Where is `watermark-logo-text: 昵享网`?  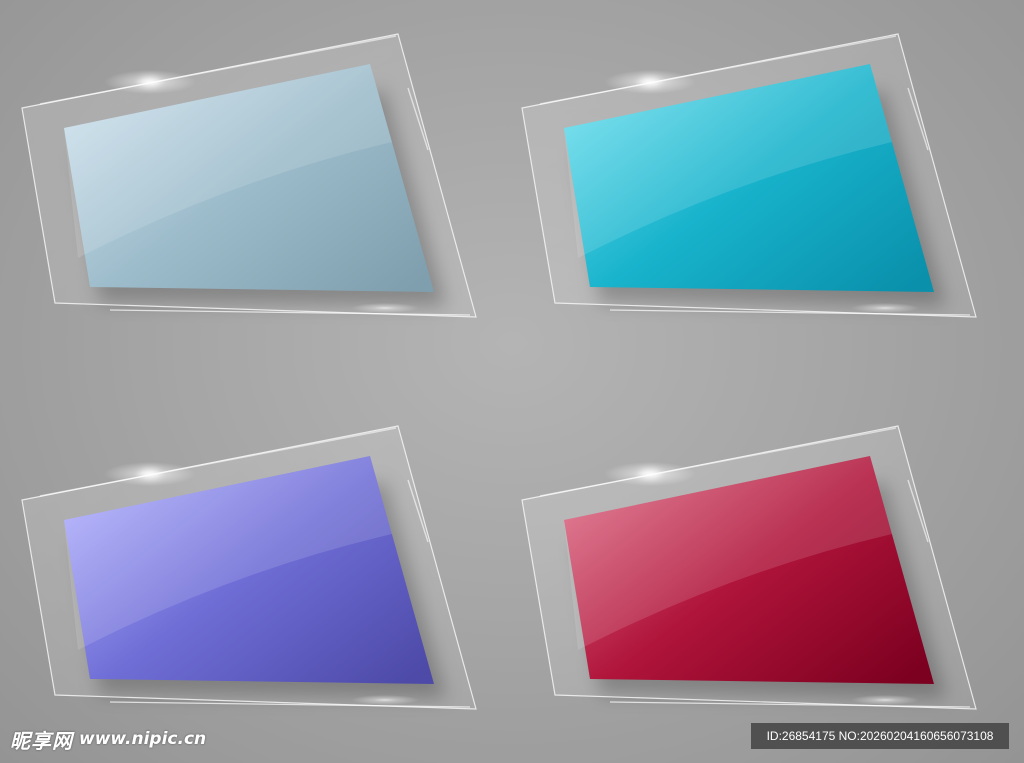
watermark-logo-text: 昵享网 is located at coordinates (41, 740).